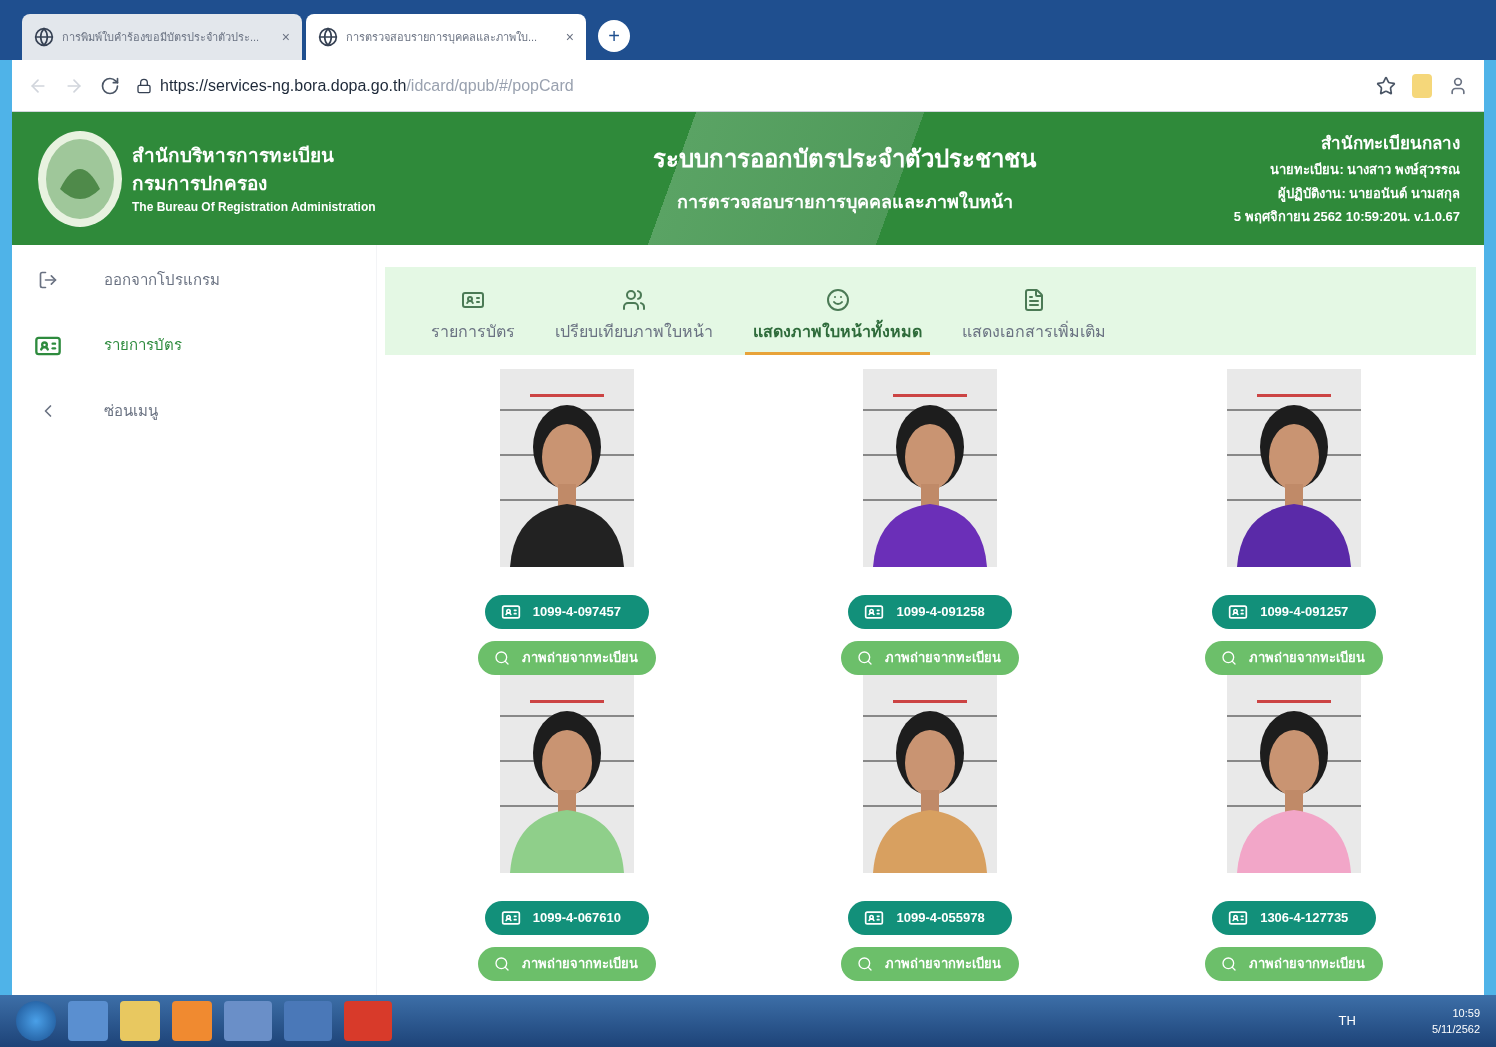  Describe the element at coordinates (36, 1021) in the screenshot. I see `start-button` at that location.